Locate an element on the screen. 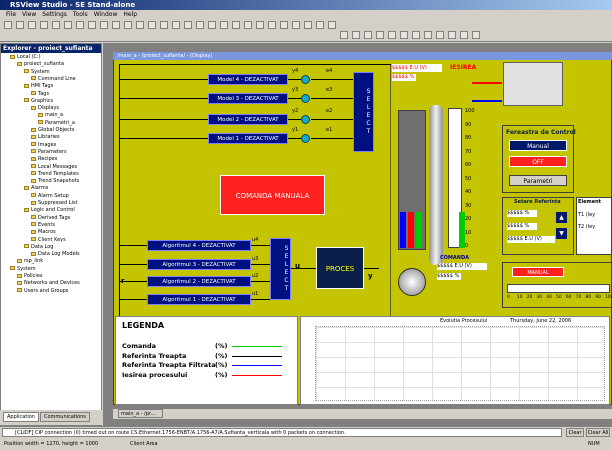 The height and width of the screenshot is (450, 612). tree-item: Libraries is located at coordinates (45, 137).